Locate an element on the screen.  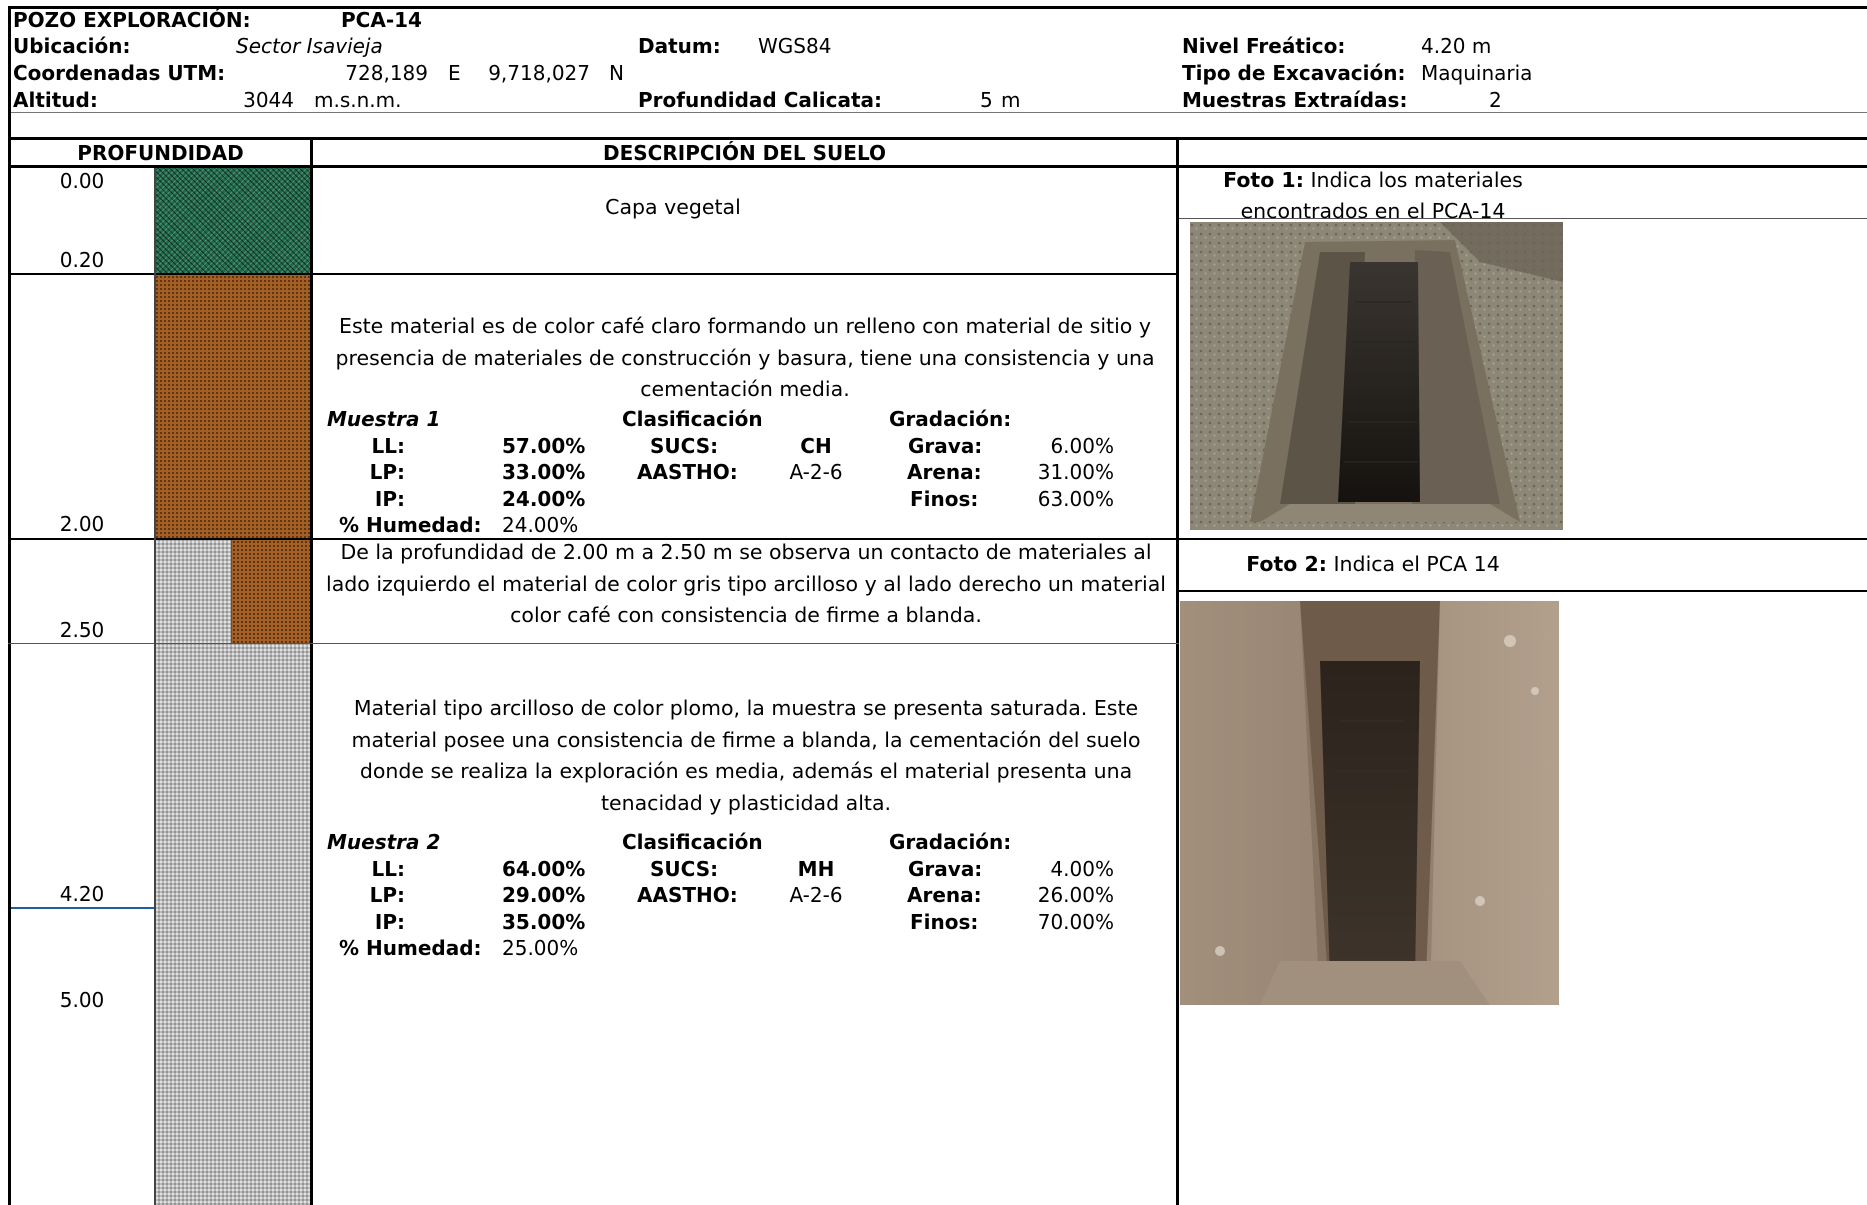
datum-label: Datum: is located at coordinates (679, 46).